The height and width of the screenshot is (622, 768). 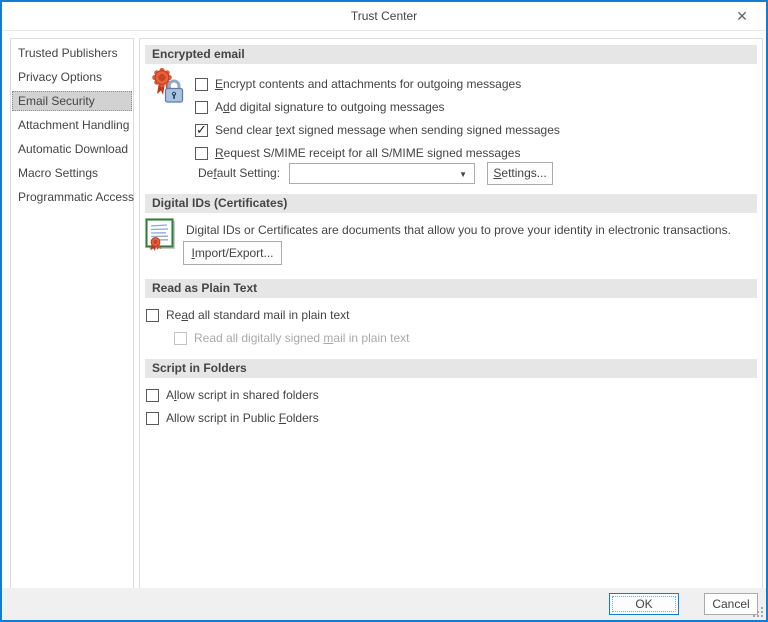 I want to click on sidebar-item-privacy-options: Privacy Options, so click(x=72, y=77).